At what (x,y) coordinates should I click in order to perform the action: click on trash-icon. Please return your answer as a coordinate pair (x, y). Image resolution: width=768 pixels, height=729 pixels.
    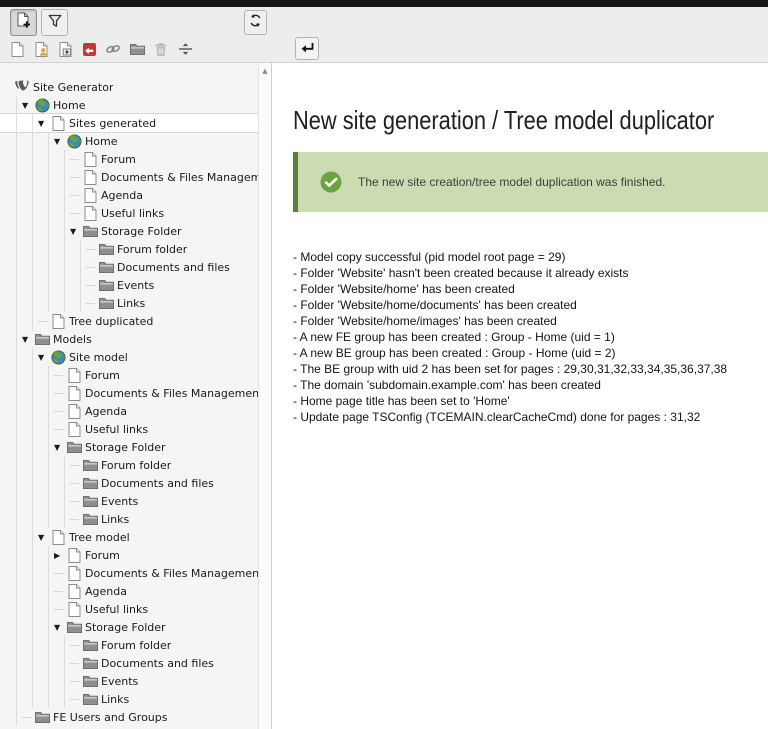
    Looking at the image, I should click on (161, 49).